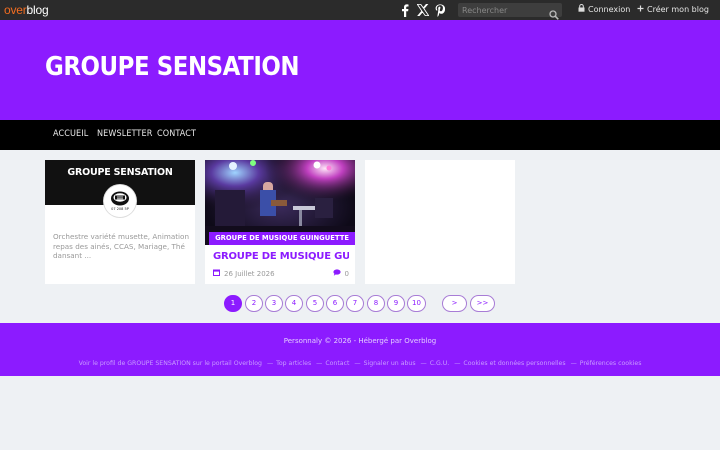 The height and width of the screenshot is (450, 720). What do you see at coordinates (482, 303) in the screenshot?
I see `last-page-button: >>` at bounding box center [482, 303].